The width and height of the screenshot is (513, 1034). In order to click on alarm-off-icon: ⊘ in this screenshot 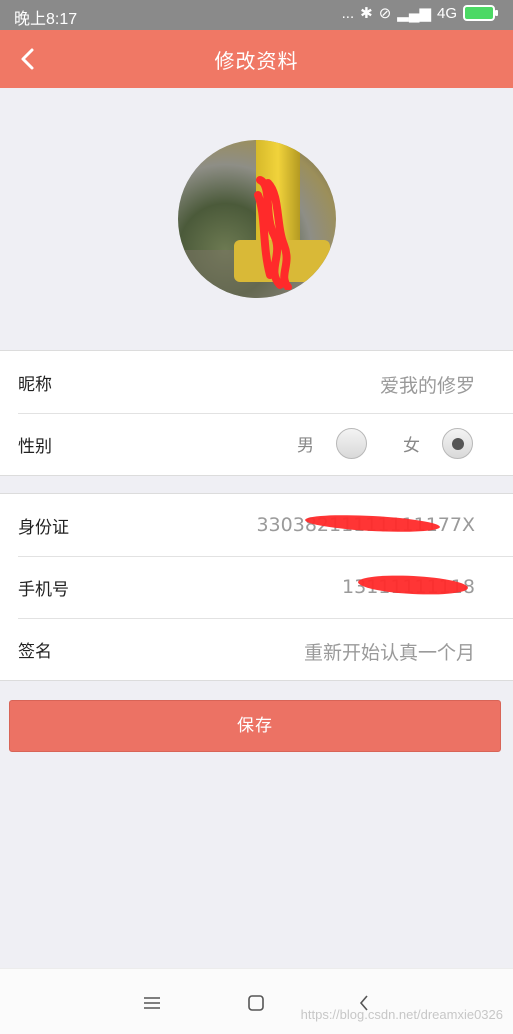, I will do `click(385, 13)`.